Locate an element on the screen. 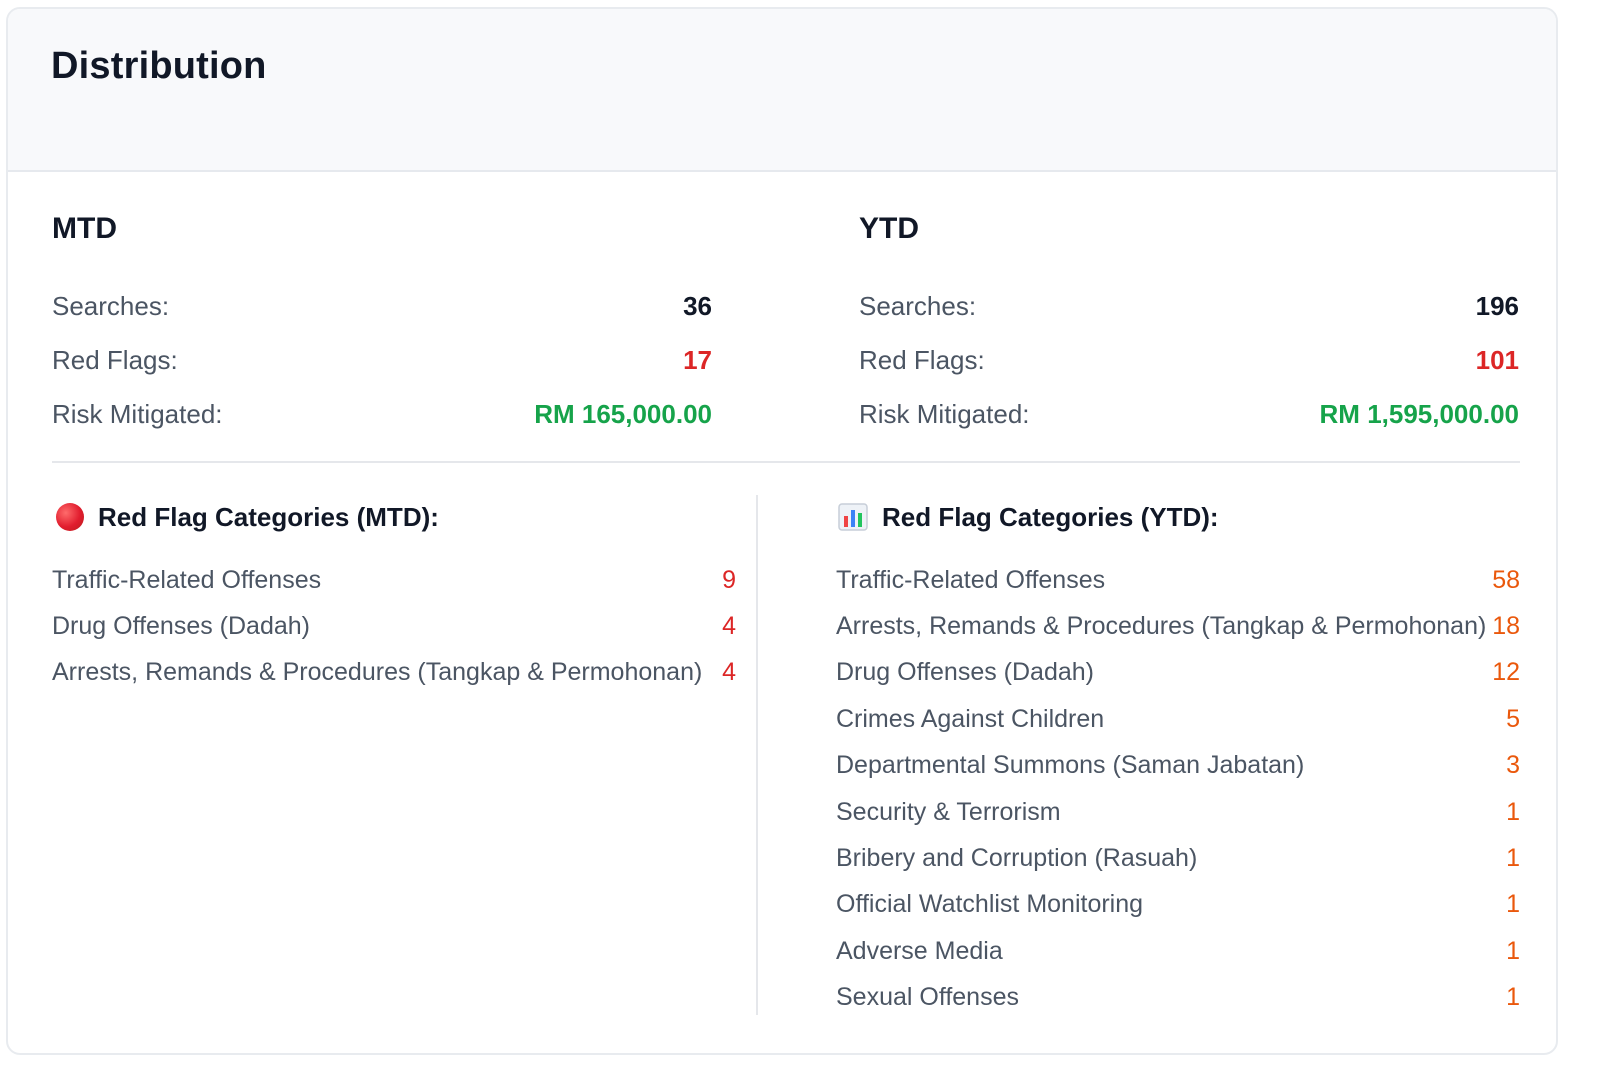 The image size is (1600, 1082). category-count: 12 is located at coordinates (1506, 672).